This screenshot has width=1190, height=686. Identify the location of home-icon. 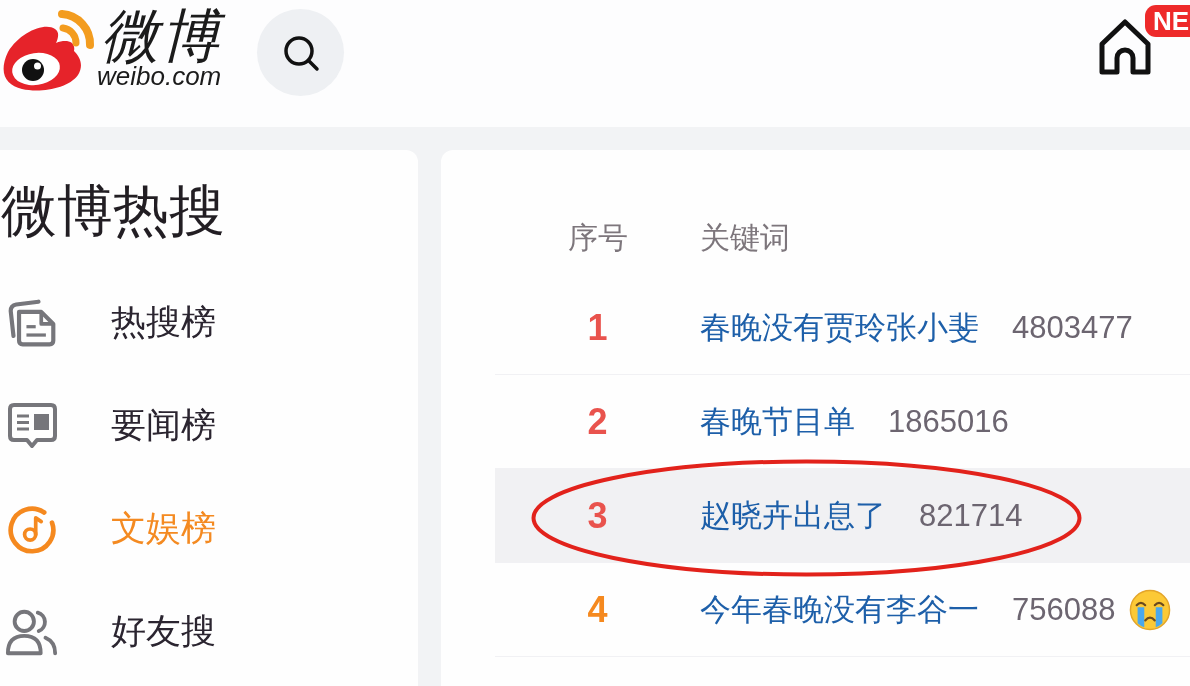
(1125, 47).